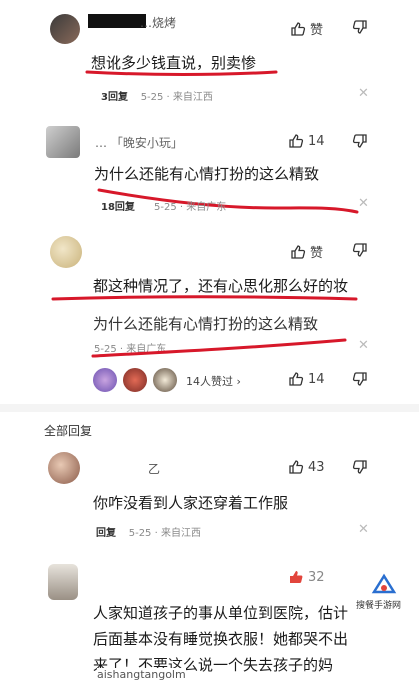 The image size is (419, 681). What do you see at coordinates (213, 381) in the screenshot?
I see `liked-by-text: 14人赞过 ›` at bounding box center [213, 381].